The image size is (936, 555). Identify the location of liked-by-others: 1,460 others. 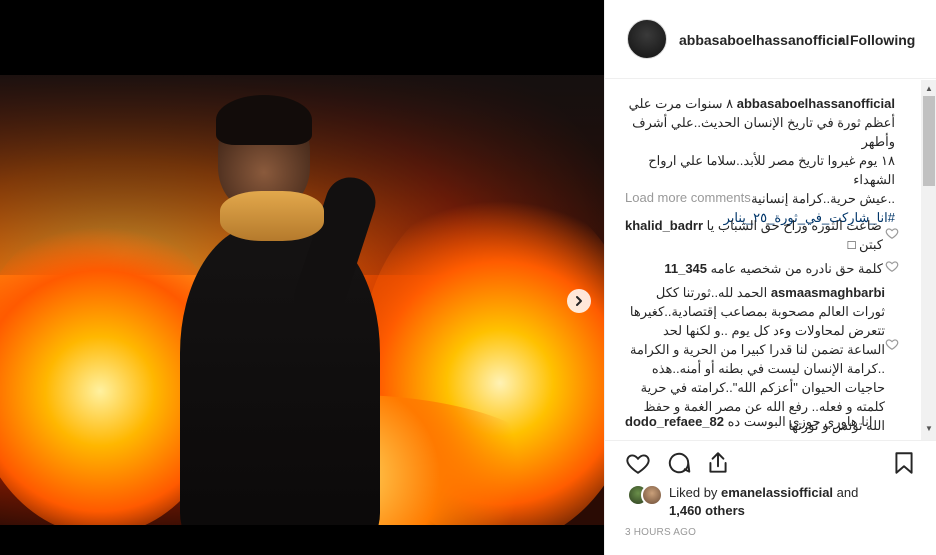
(707, 510).